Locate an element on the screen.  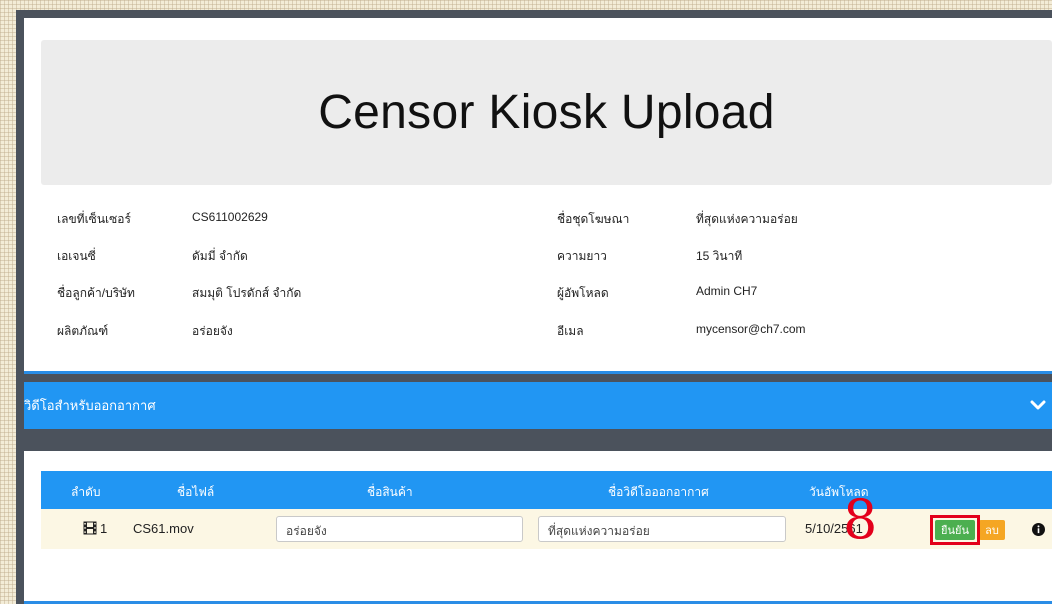
page-title: Censor Kiosk Upload is located at coordinates (546, 112).